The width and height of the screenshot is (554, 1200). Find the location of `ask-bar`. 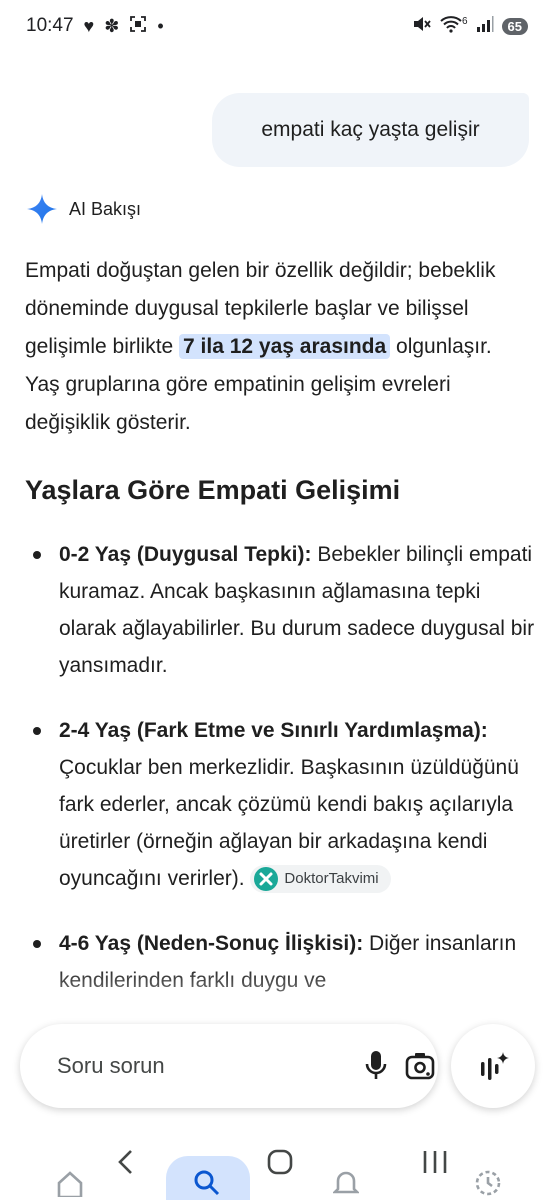

ask-bar is located at coordinates (229, 1066).